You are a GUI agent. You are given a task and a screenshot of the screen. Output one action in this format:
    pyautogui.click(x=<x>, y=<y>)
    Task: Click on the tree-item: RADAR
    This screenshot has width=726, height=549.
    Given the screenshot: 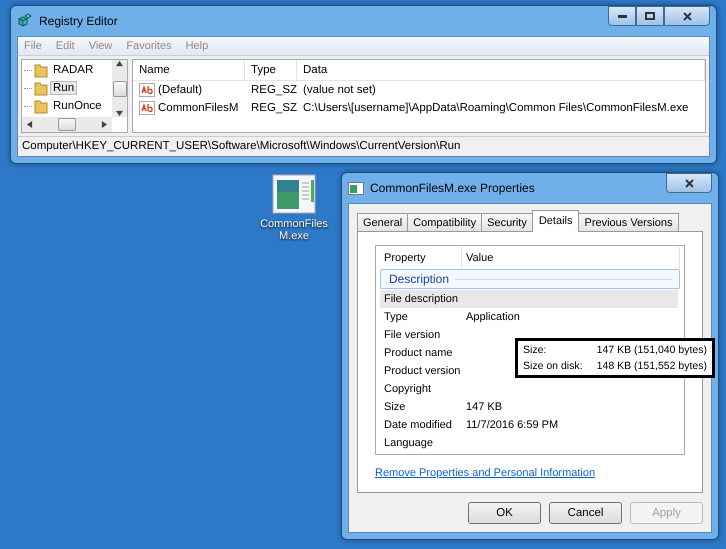 What is the action you would take?
    pyautogui.click(x=73, y=70)
    